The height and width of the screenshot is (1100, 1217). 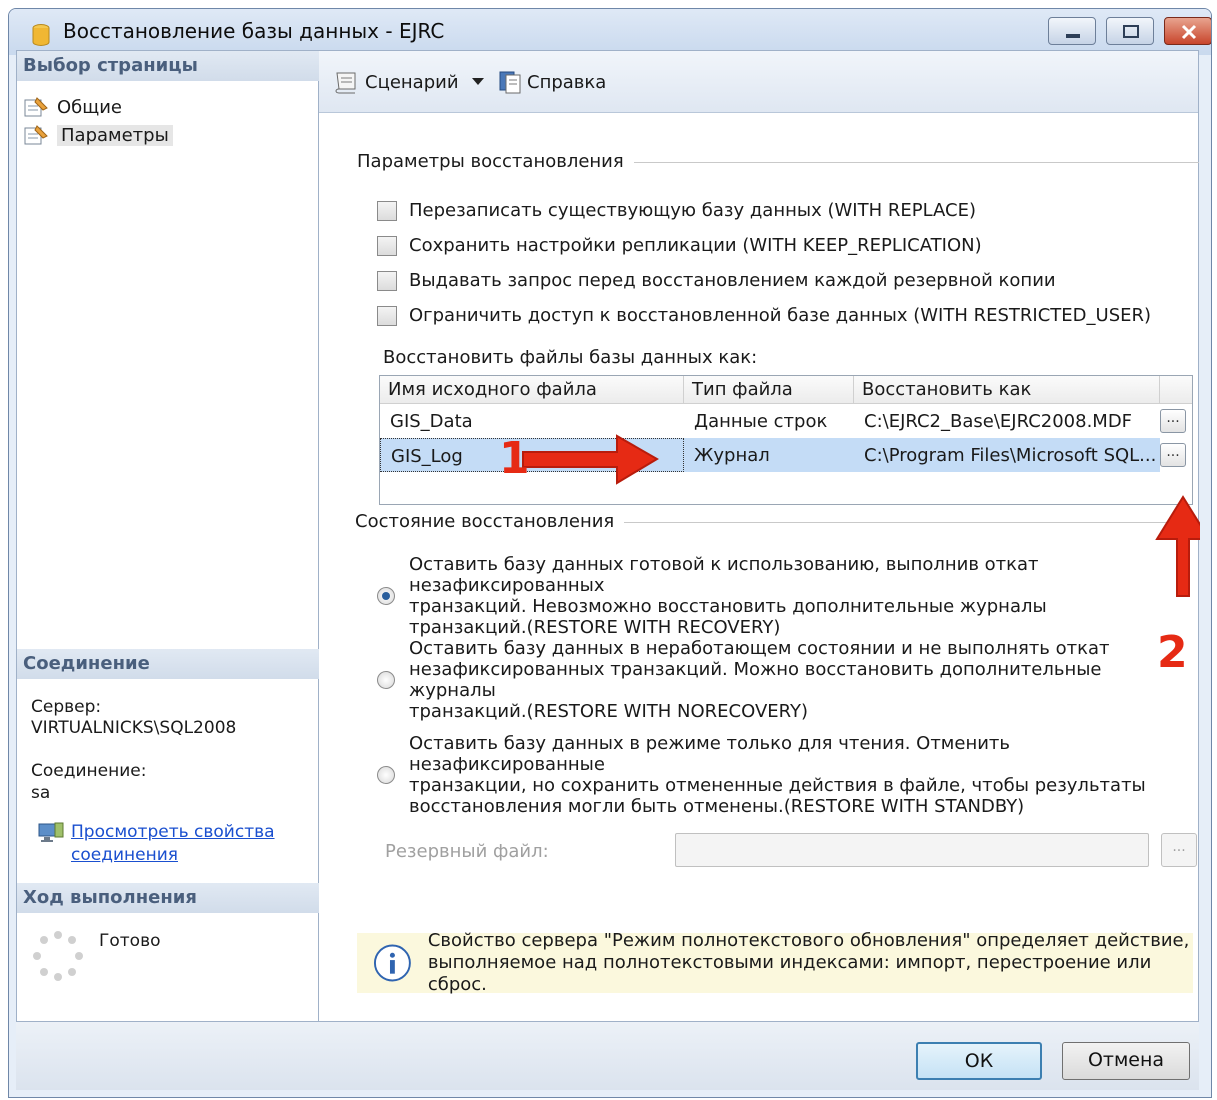 I want to click on minimize-icon, so click(x=1073, y=36).